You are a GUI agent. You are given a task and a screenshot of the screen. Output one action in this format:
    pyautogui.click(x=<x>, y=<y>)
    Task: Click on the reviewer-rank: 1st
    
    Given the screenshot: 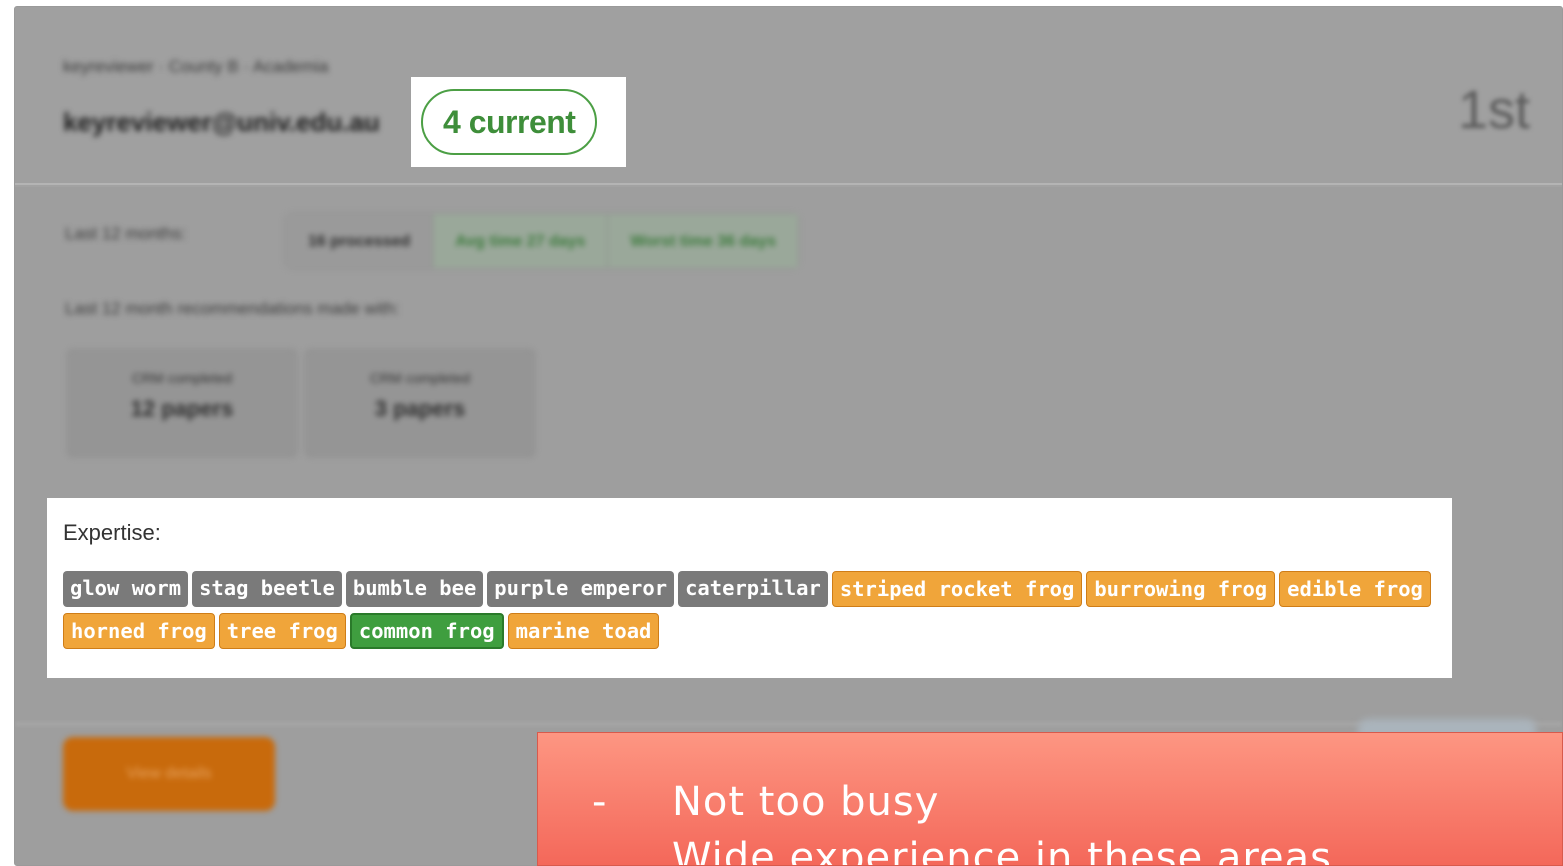 What is the action you would take?
    pyautogui.click(x=1493, y=110)
    